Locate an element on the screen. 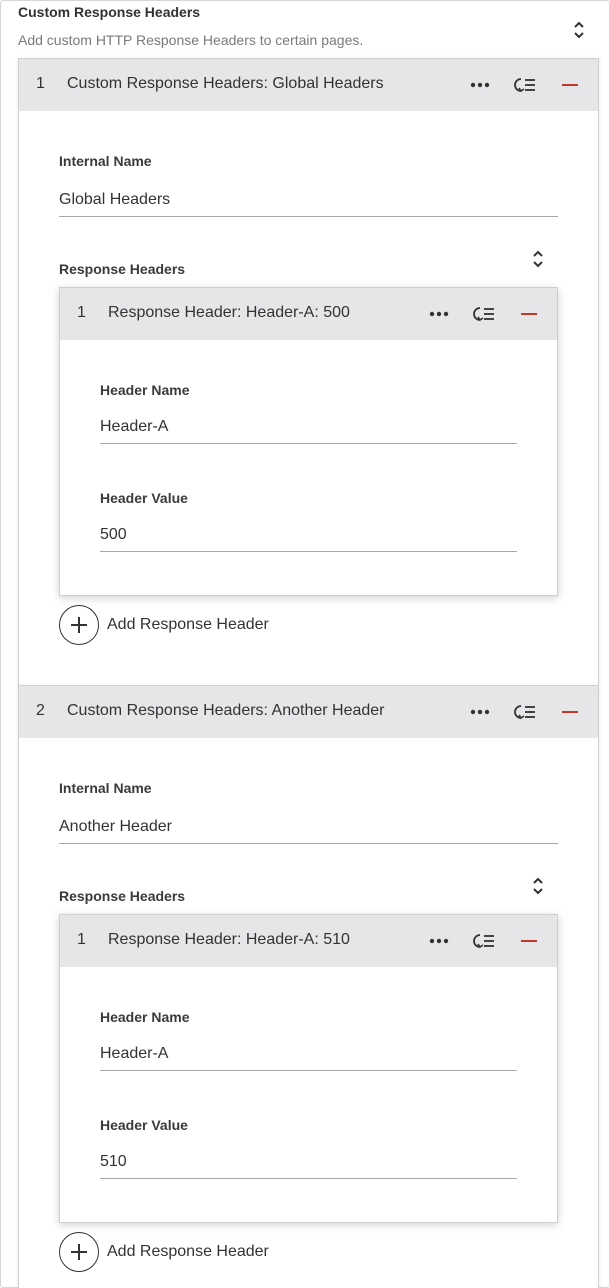 This screenshot has height=1288, width=610. group-item-title: Custom Response Headers: Another Header is located at coordinates (226, 710).